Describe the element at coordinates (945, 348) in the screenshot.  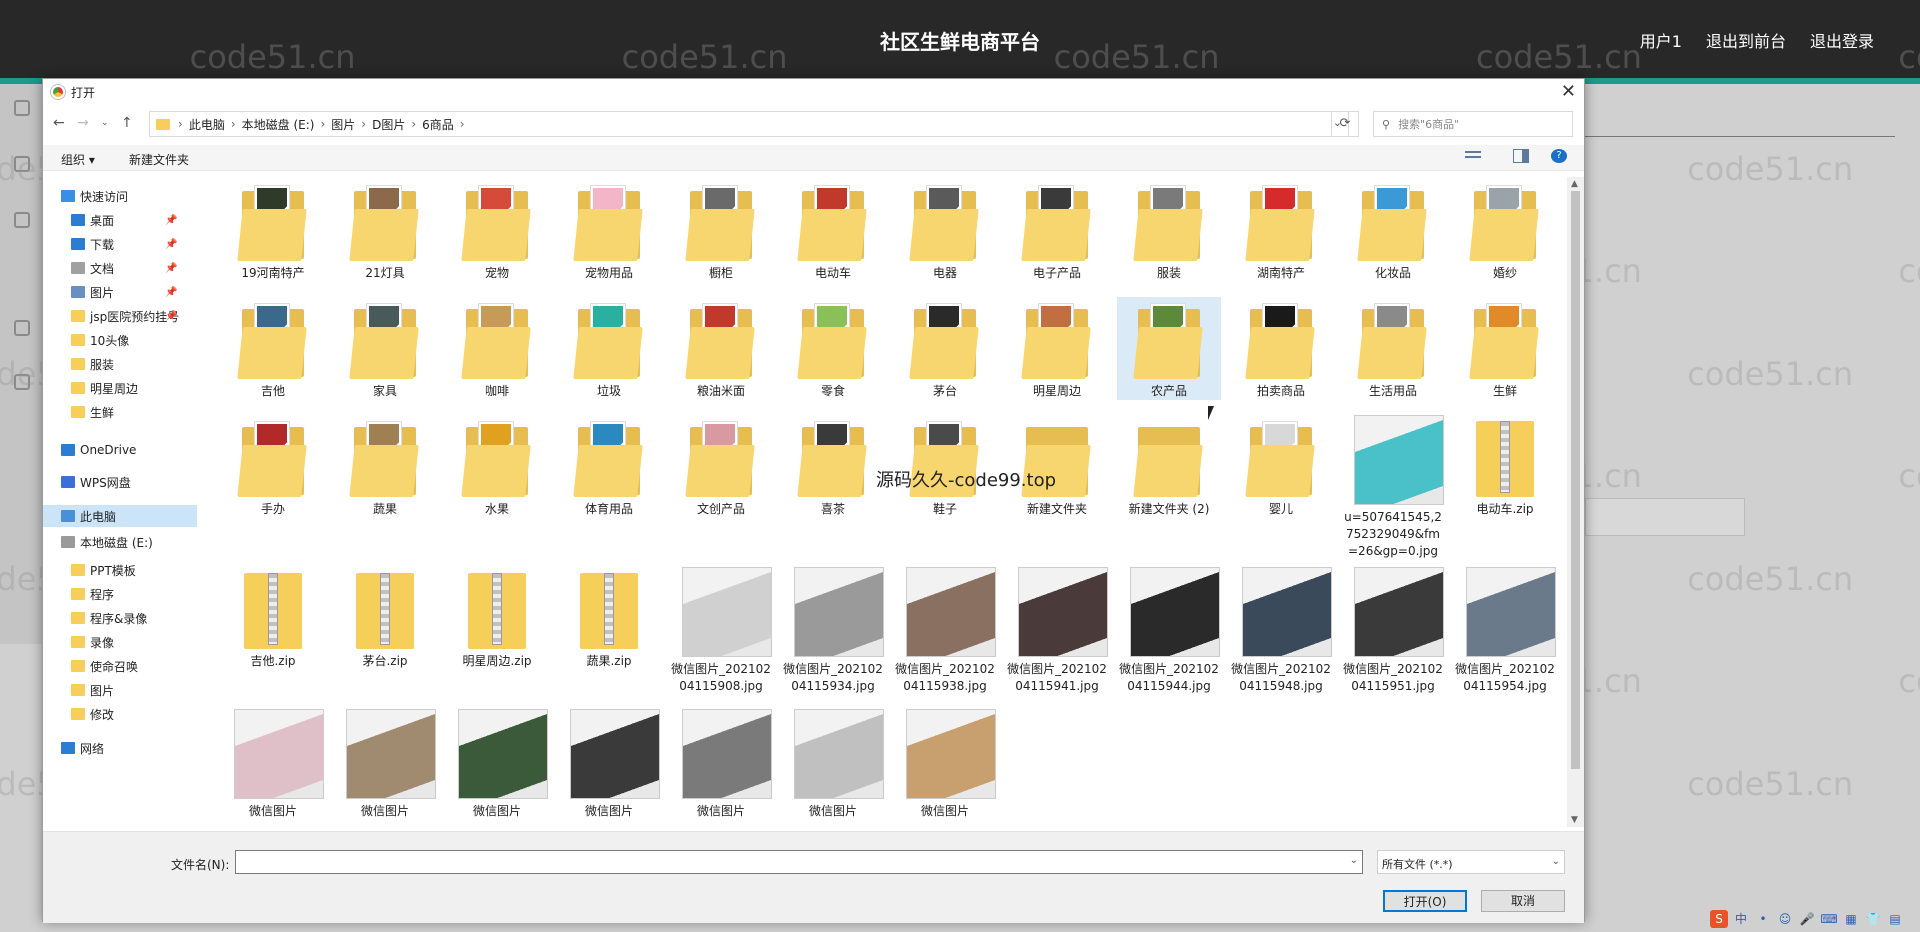
I see `file-item: 茅台` at that location.